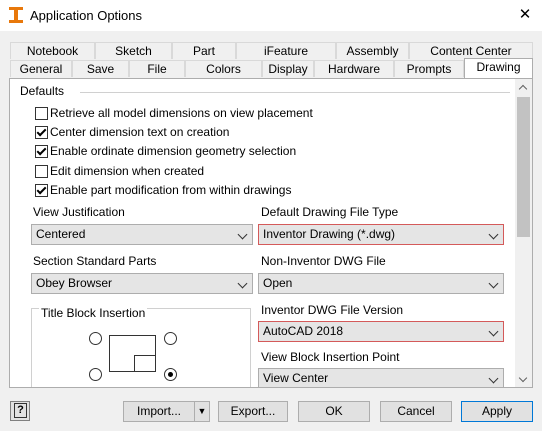 The width and height of the screenshot is (542, 431). What do you see at coordinates (95, 338) in the screenshot?
I see `radio-top-left` at bounding box center [95, 338].